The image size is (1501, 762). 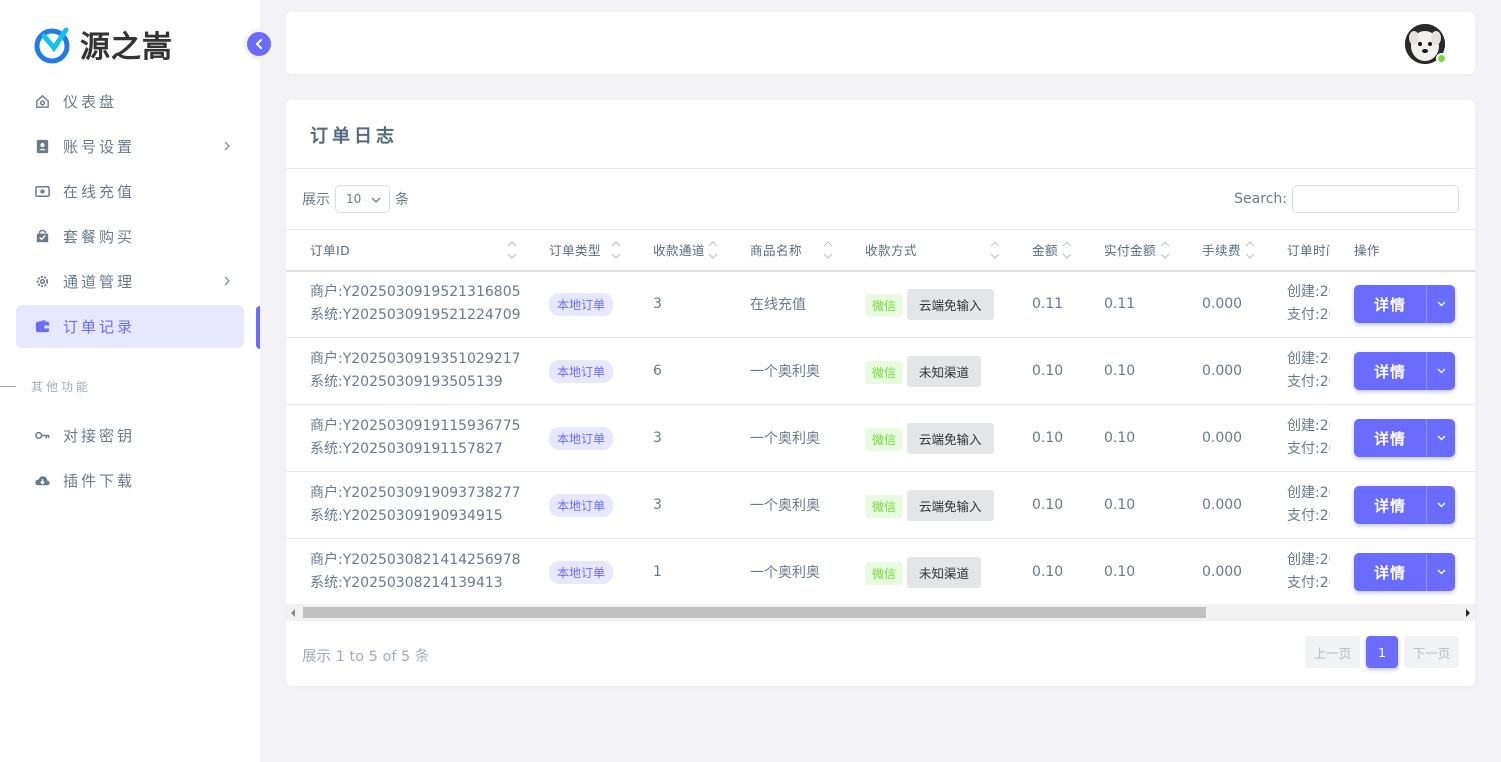 What do you see at coordinates (415, 560) in the screenshot?
I see `merchant-order-id: 商户:Y2025030821414256978` at bounding box center [415, 560].